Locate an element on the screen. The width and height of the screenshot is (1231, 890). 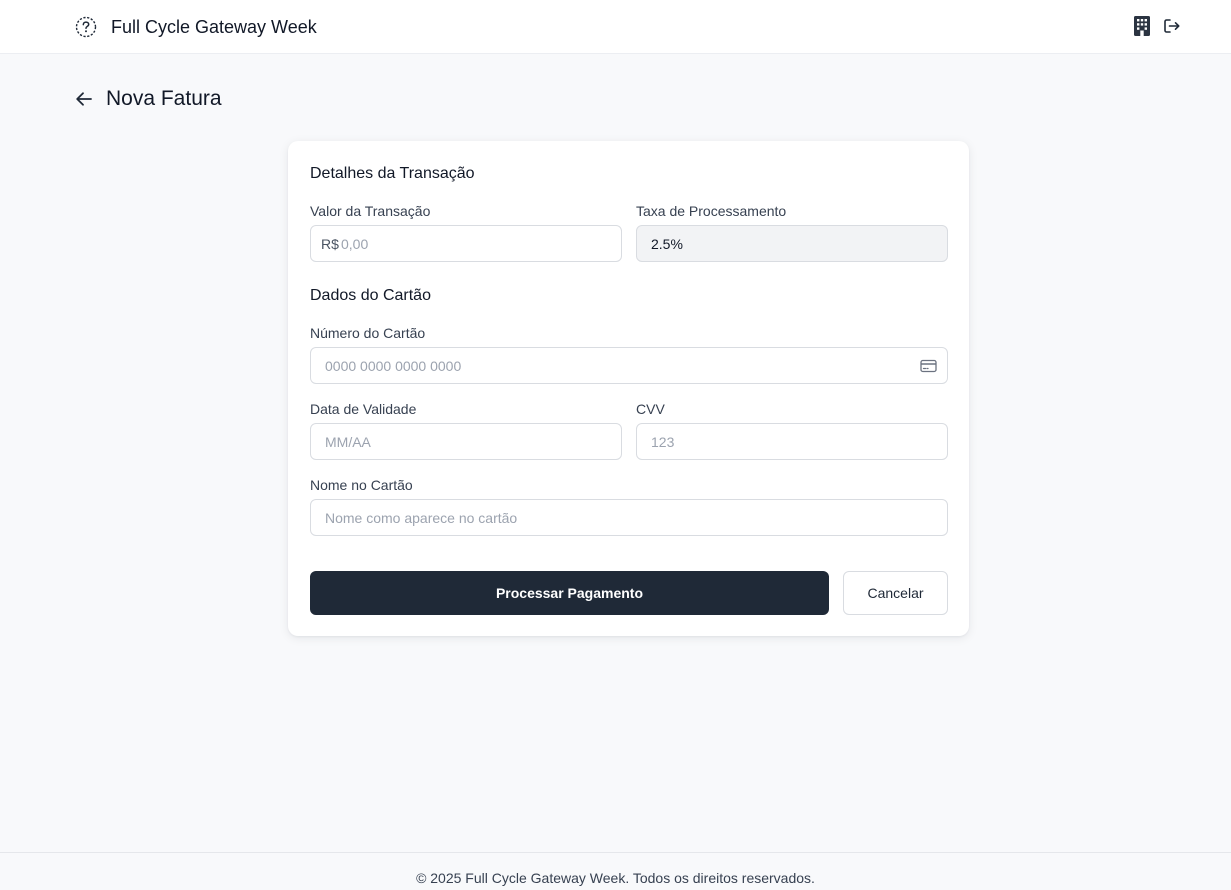
page-header: Nova Fatura is located at coordinates (148, 99).